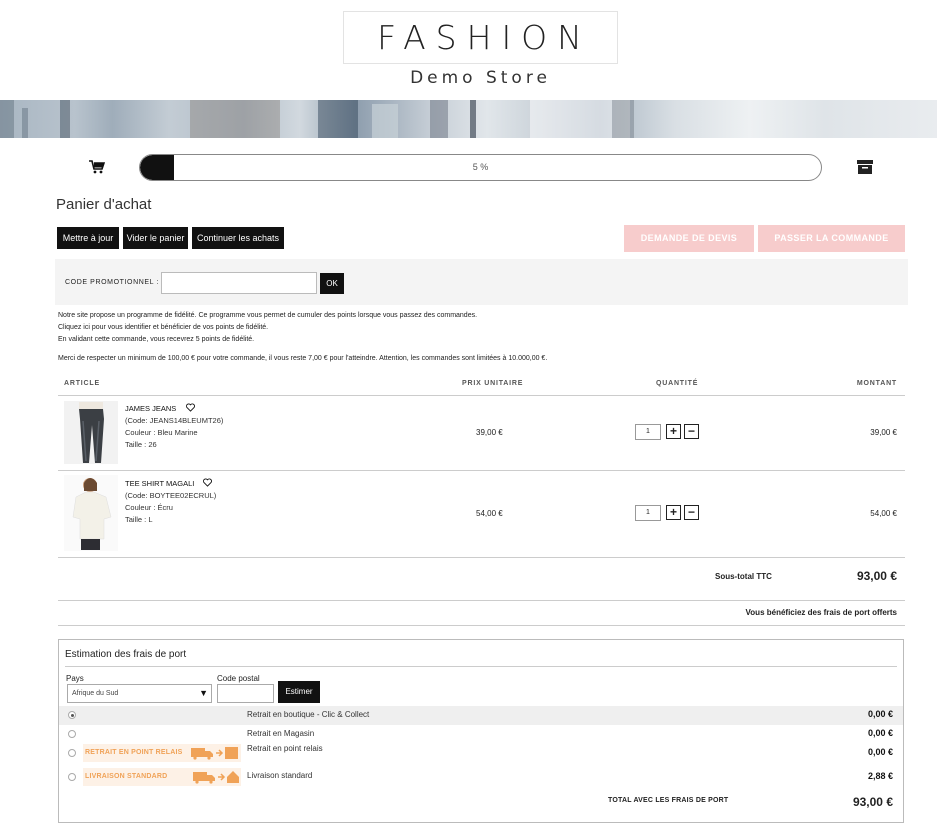 The width and height of the screenshot is (937, 835). Describe the element at coordinates (126, 776) in the screenshot. I see `standard-delivery-badge-label: LIVRAISON STANDARD` at that location.